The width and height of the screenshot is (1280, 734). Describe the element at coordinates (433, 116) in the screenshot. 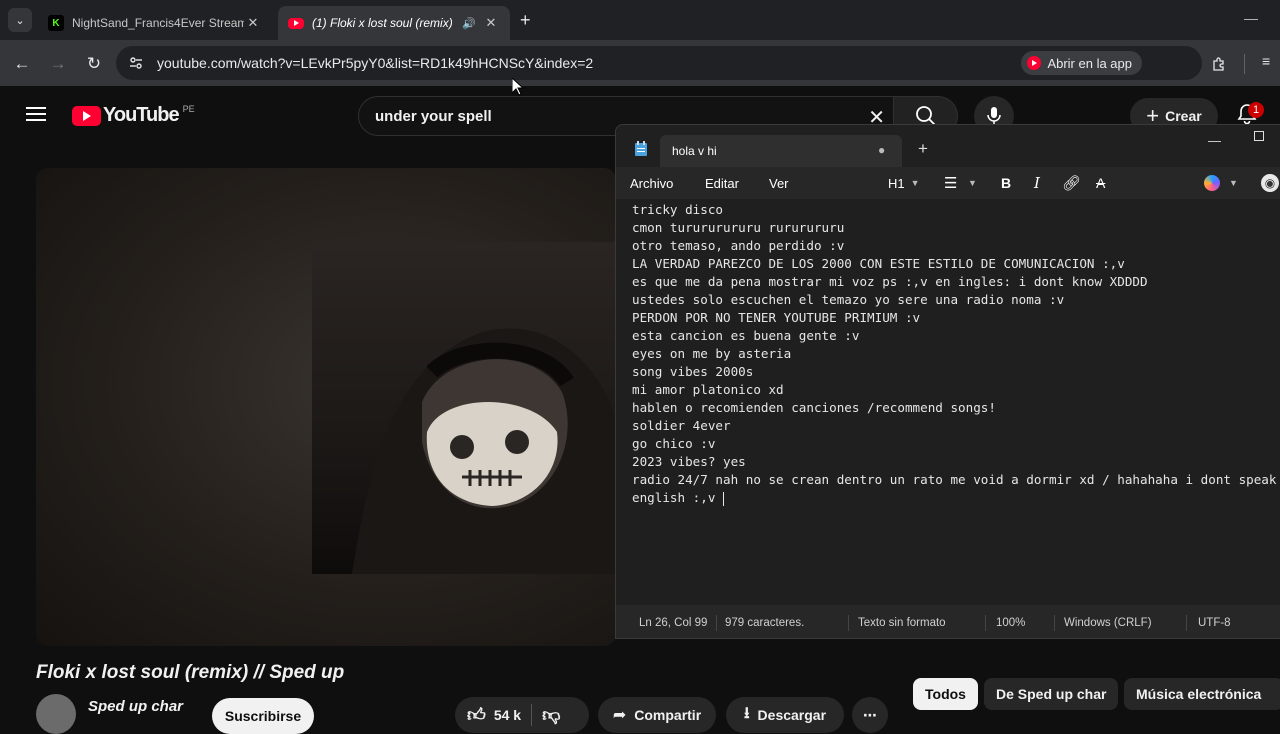

I see `search-query: under your spell` at that location.